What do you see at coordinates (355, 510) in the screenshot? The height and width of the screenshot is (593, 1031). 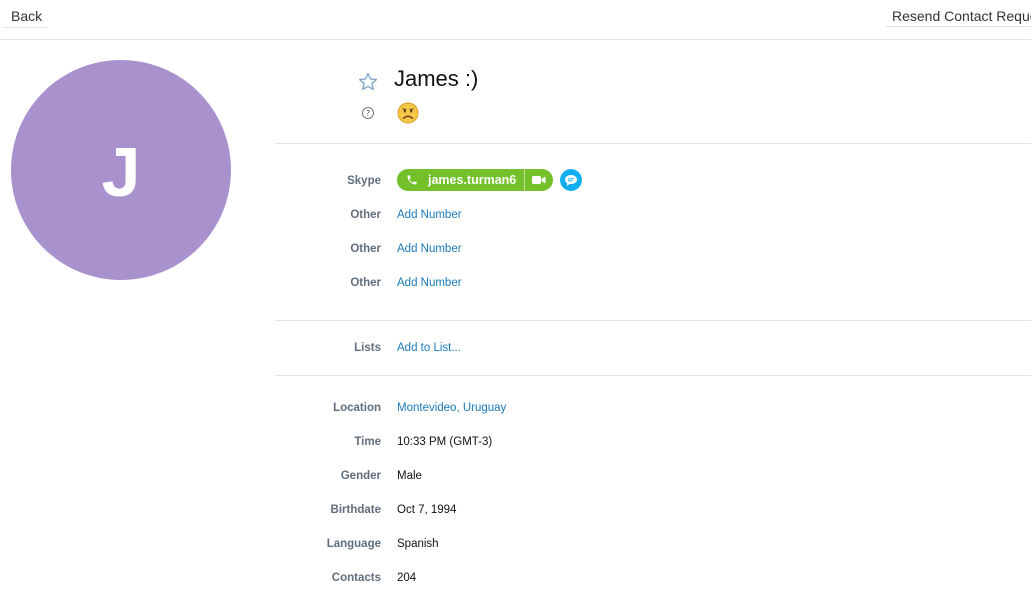 I see `birthdate-label: Birthdate` at bounding box center [355, 510].